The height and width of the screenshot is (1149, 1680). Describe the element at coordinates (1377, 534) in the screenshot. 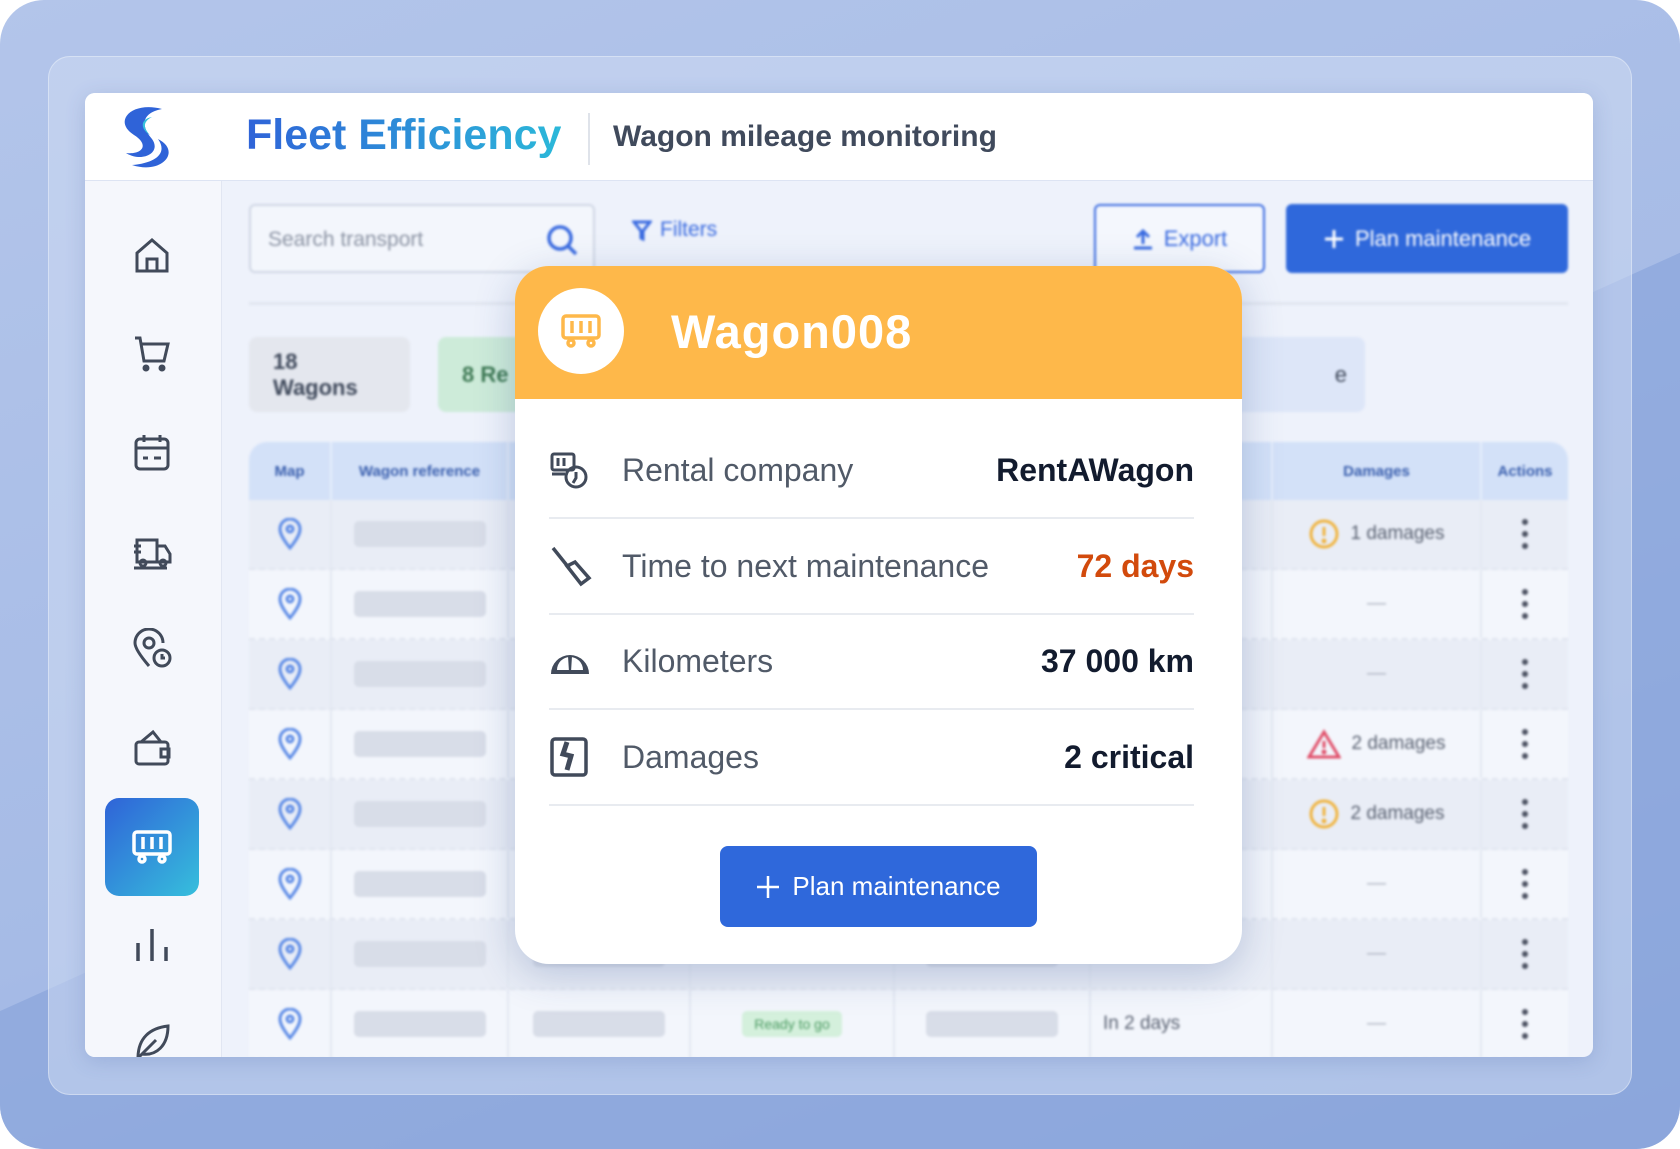

I see `damages-cell: 1 damages` at that location.